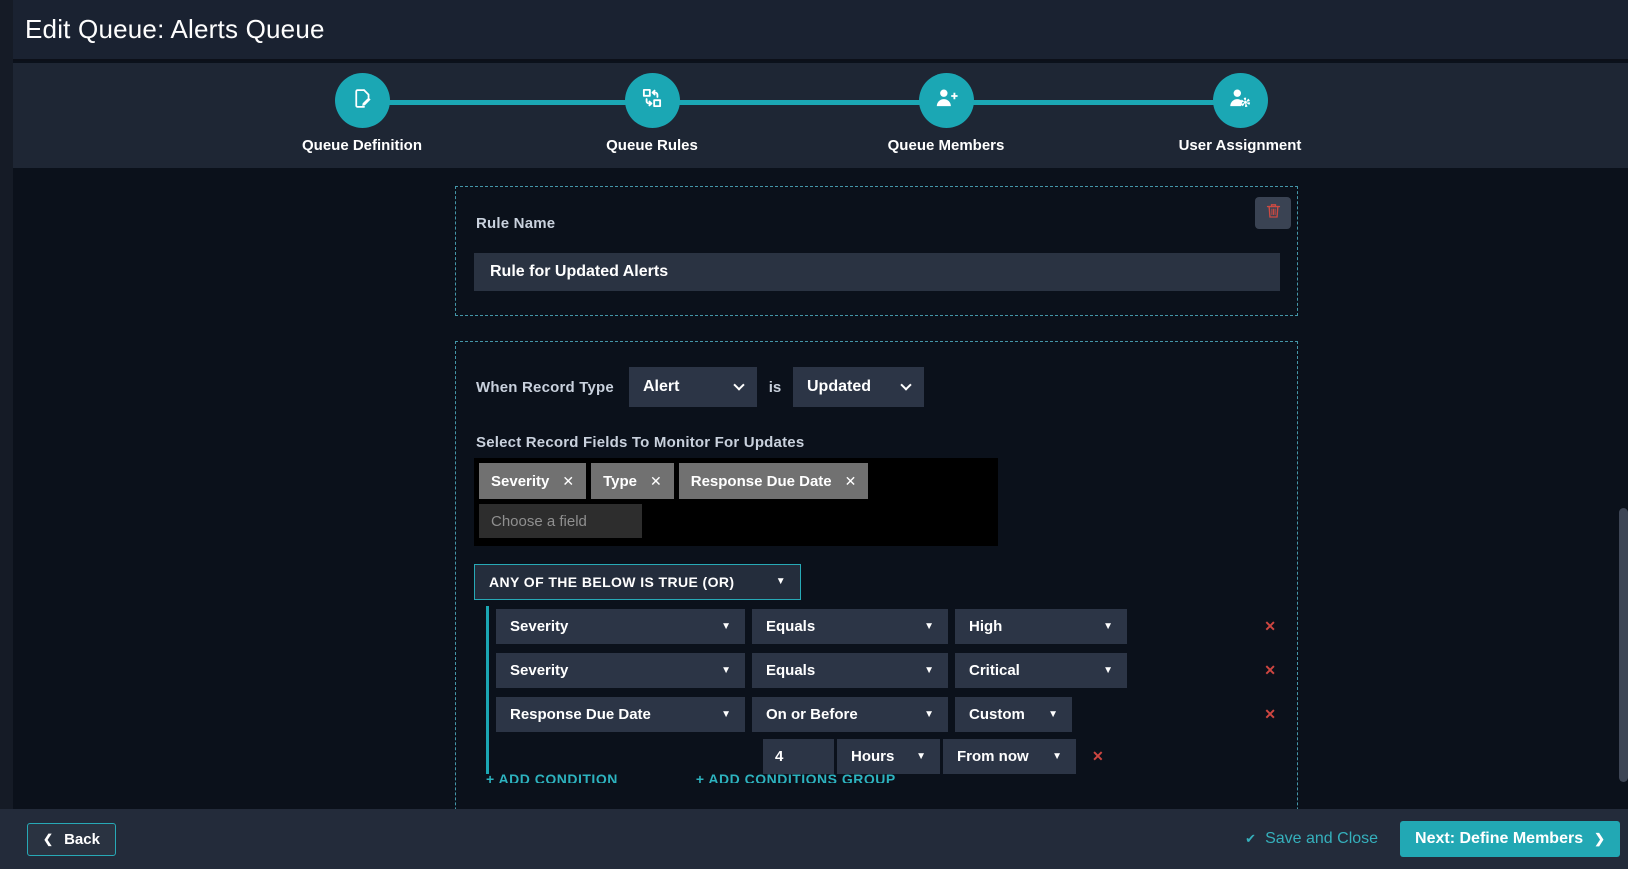  What do you see at coordinates (6, 434) in the screenshot?
I see `page-left-gutter` at bounding box center [6, 434].